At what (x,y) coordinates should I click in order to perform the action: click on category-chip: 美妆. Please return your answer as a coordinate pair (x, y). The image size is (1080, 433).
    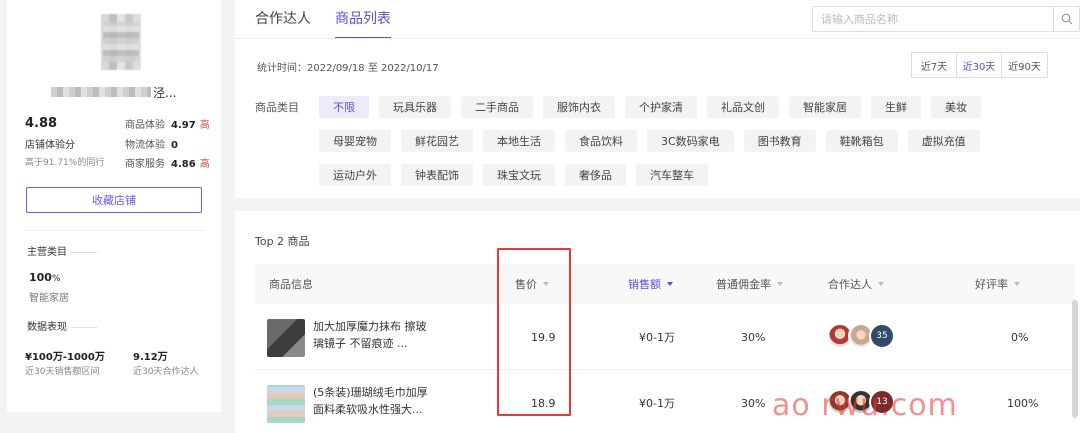
    Looking at the image, I should click on (956, 107).